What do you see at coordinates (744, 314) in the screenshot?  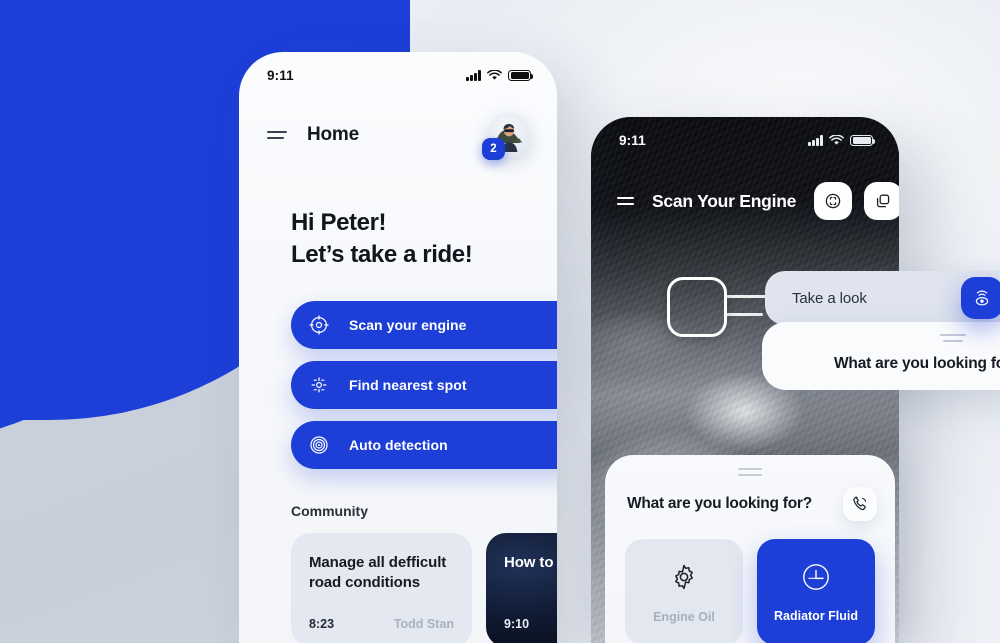 I see `scan-guide-line` at bounding box center [744, 314].